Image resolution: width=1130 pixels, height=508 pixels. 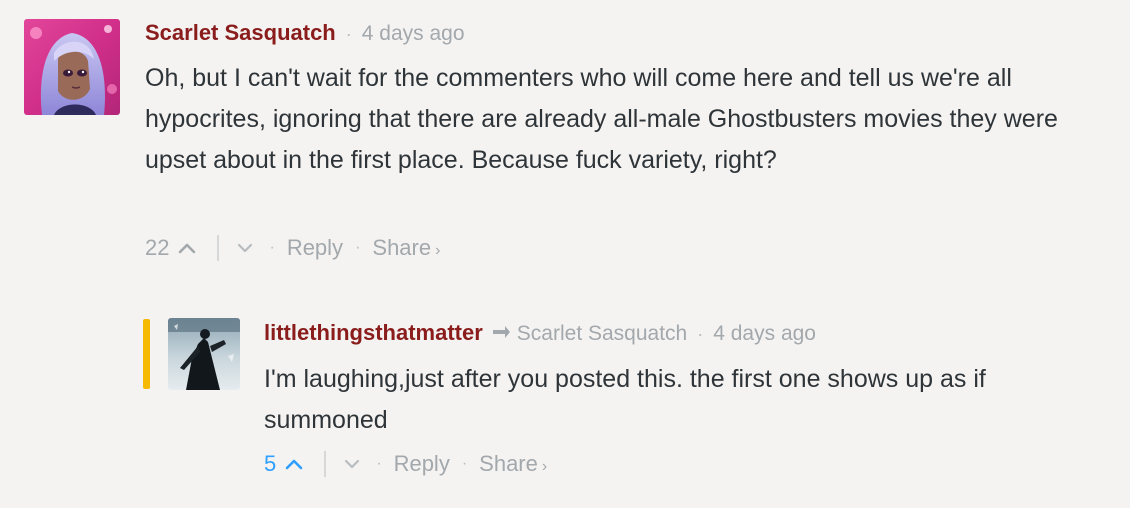 I want to click on comment-actions: 5 · Reply · Share ›, so click(x=405, y=464).